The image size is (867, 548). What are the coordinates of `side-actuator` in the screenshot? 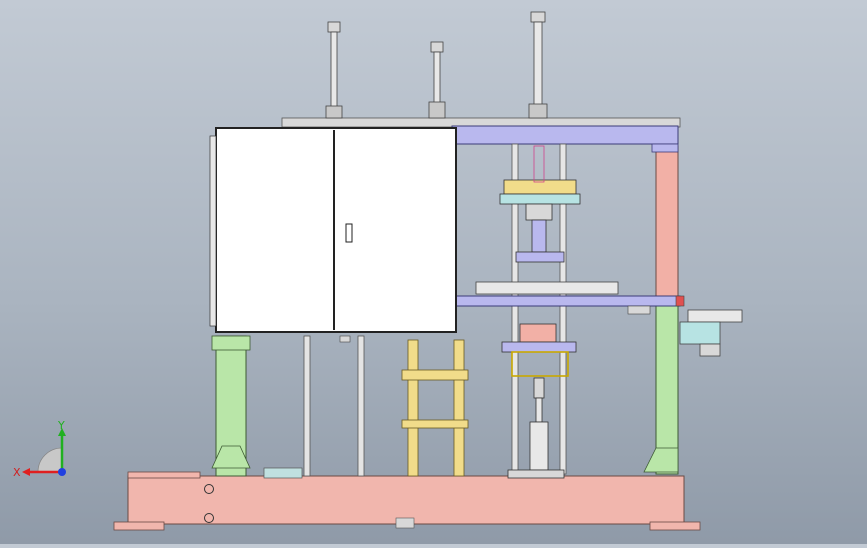 It's located at (711, 333).